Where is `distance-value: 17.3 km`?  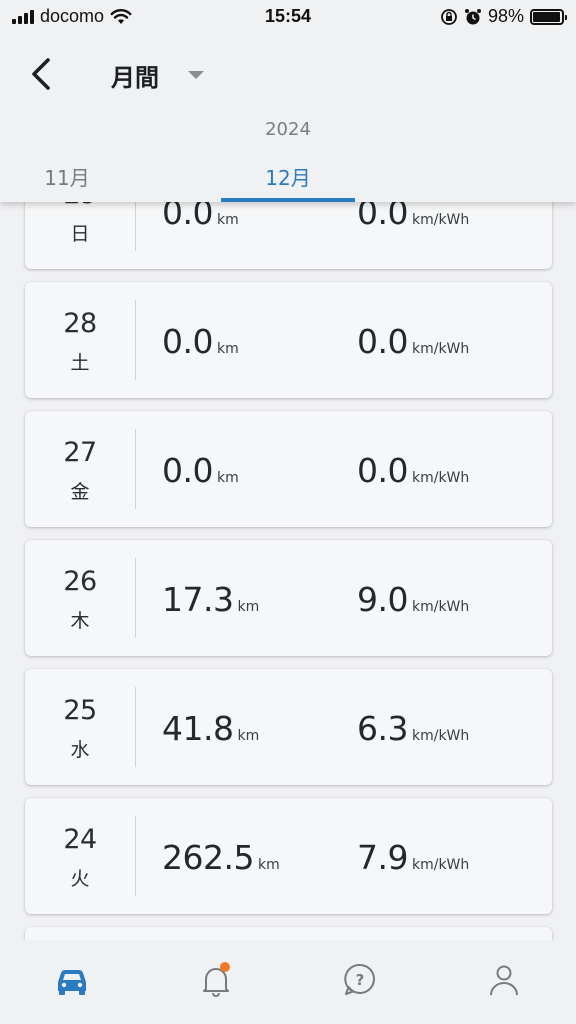
distance-value: 17.3 km is located at coordinates (210, 599).